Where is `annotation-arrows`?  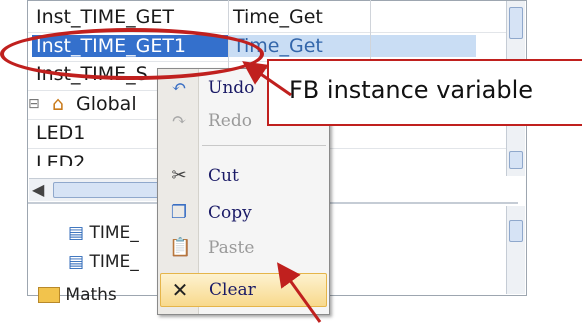 annotation-arrows is located at coordinates (282, 192).